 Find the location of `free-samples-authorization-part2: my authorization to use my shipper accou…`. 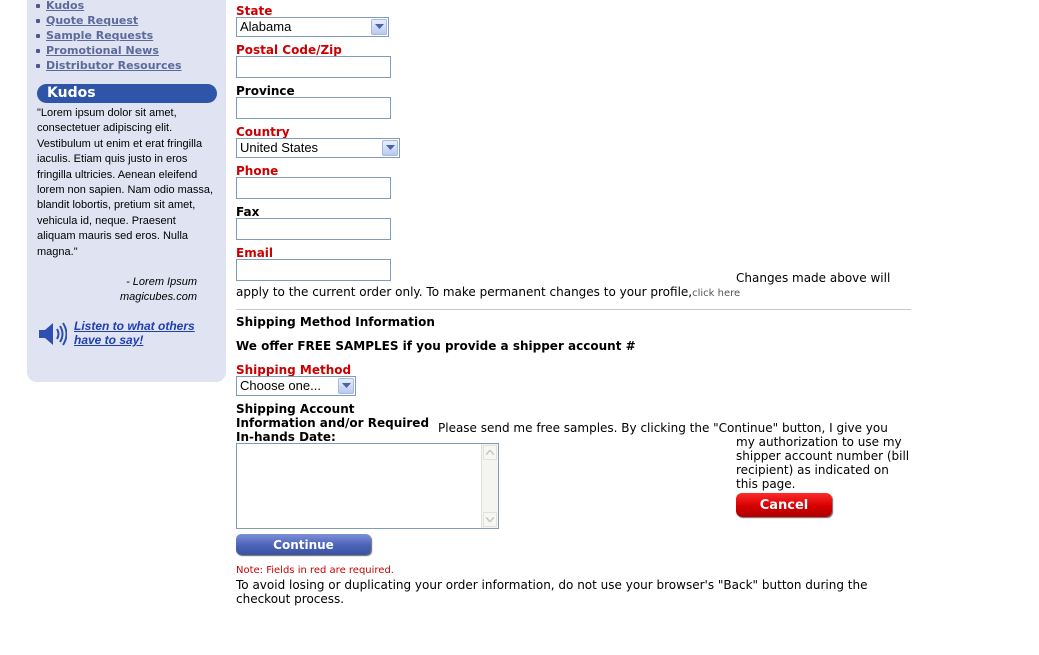

free-samples-authorization-part2: my authorization to use my shipper accou… is located at coordinates (823, 463).